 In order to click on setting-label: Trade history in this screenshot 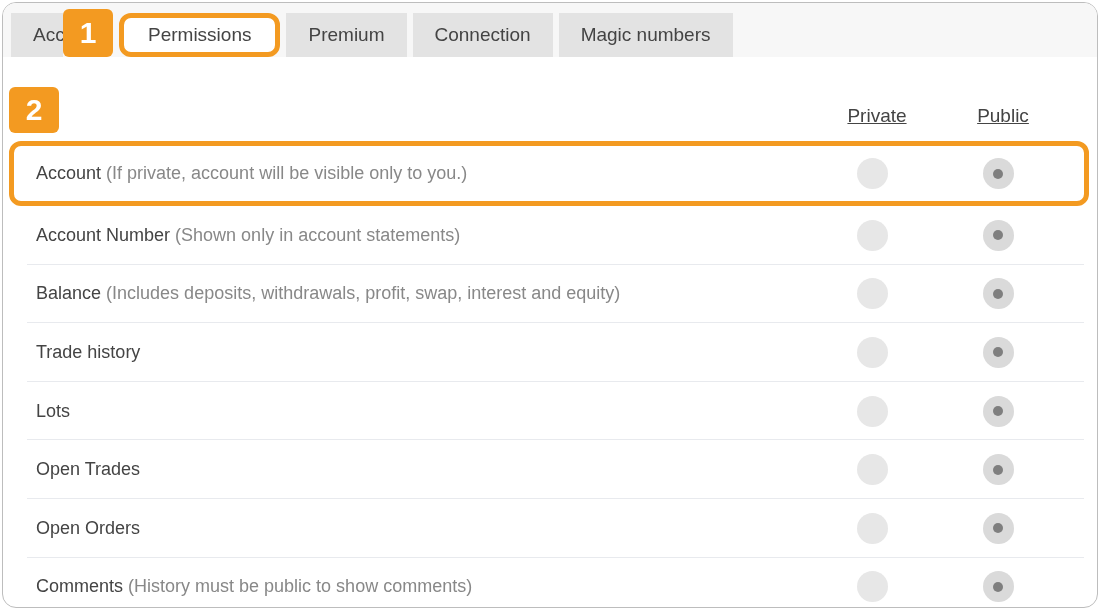, I will do `click(88, 352)`.